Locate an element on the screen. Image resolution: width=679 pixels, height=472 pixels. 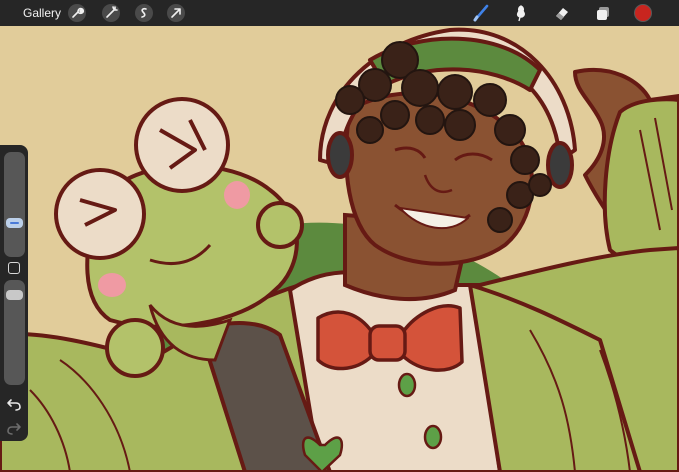
gallery-button: Gallery is located at coordinates (42, 13).